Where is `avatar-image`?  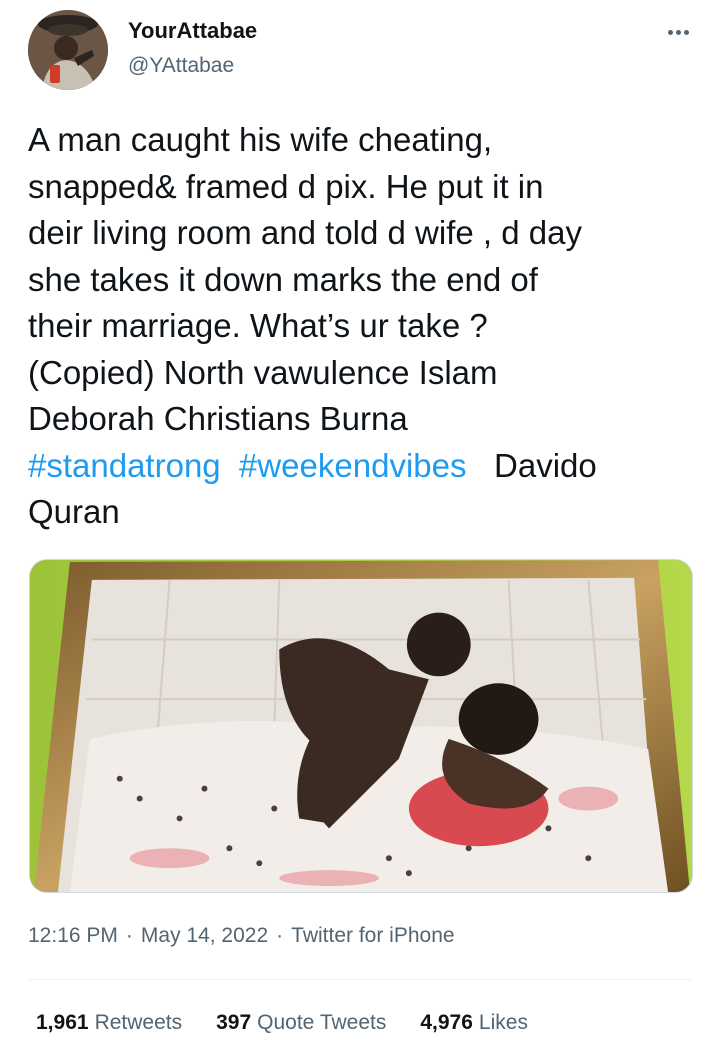 avatar-image is located at coordinates (68, 50).